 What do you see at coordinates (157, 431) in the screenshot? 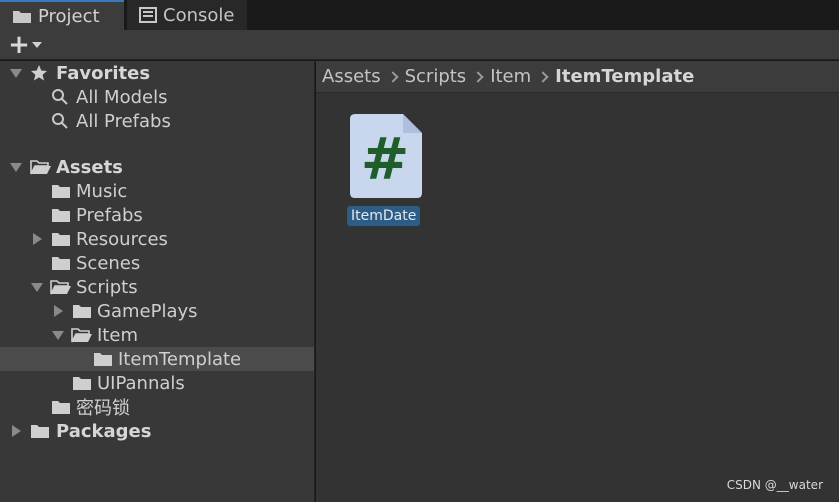
I see `tree-item-packages: Packages` at bounding box center [157, 431].